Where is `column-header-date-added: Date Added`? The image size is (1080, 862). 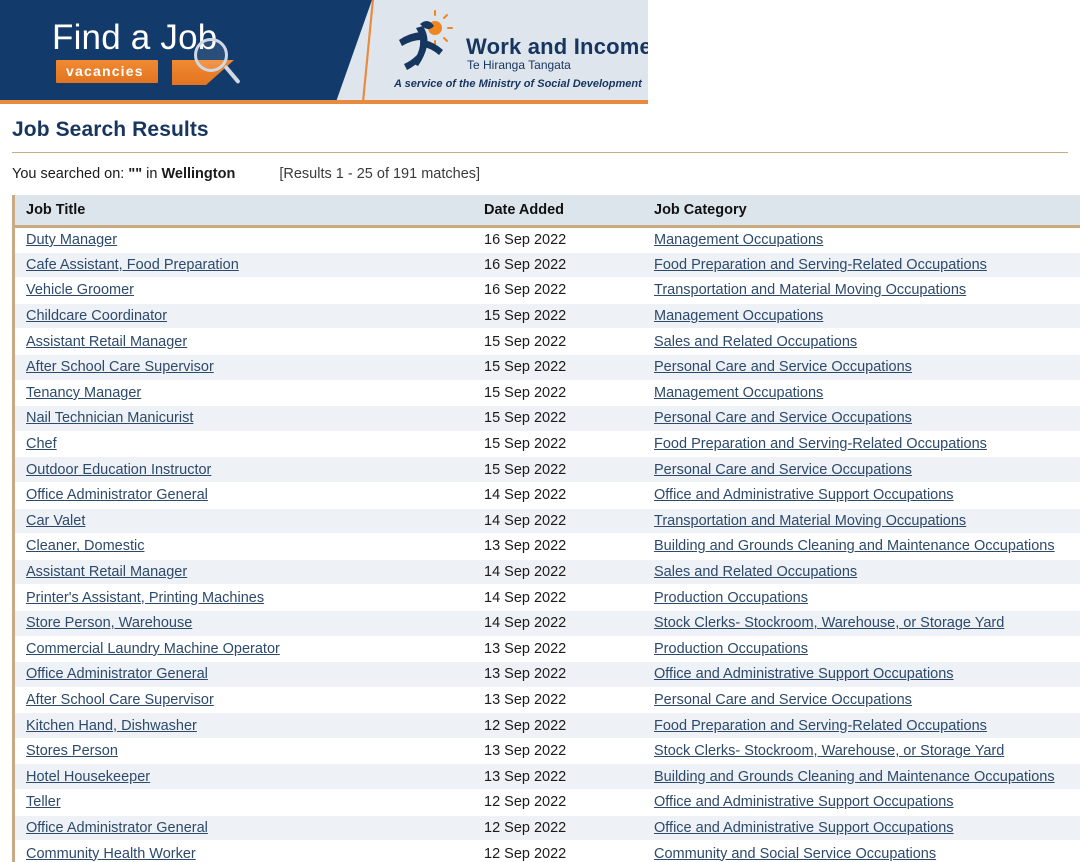
column-header-date-added: Date Added is located at coordinates (558, 211).